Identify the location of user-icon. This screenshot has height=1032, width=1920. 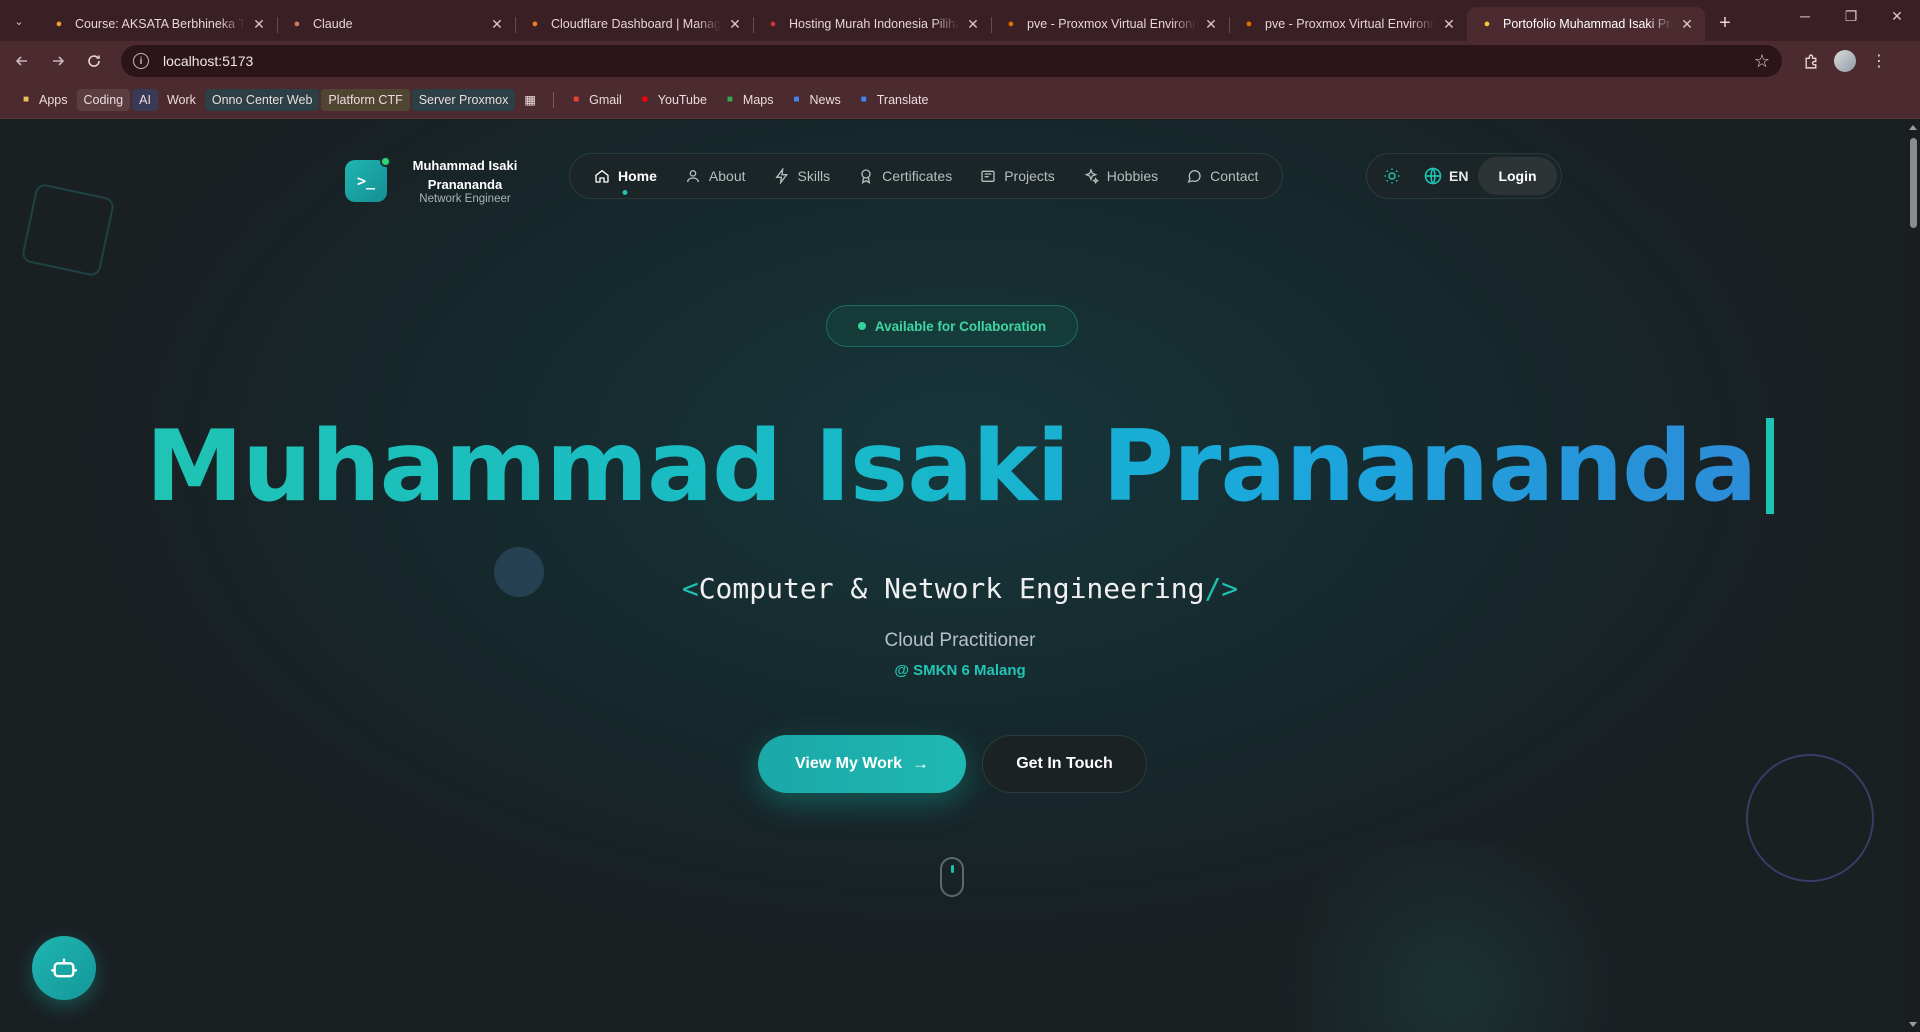
(692, 176).